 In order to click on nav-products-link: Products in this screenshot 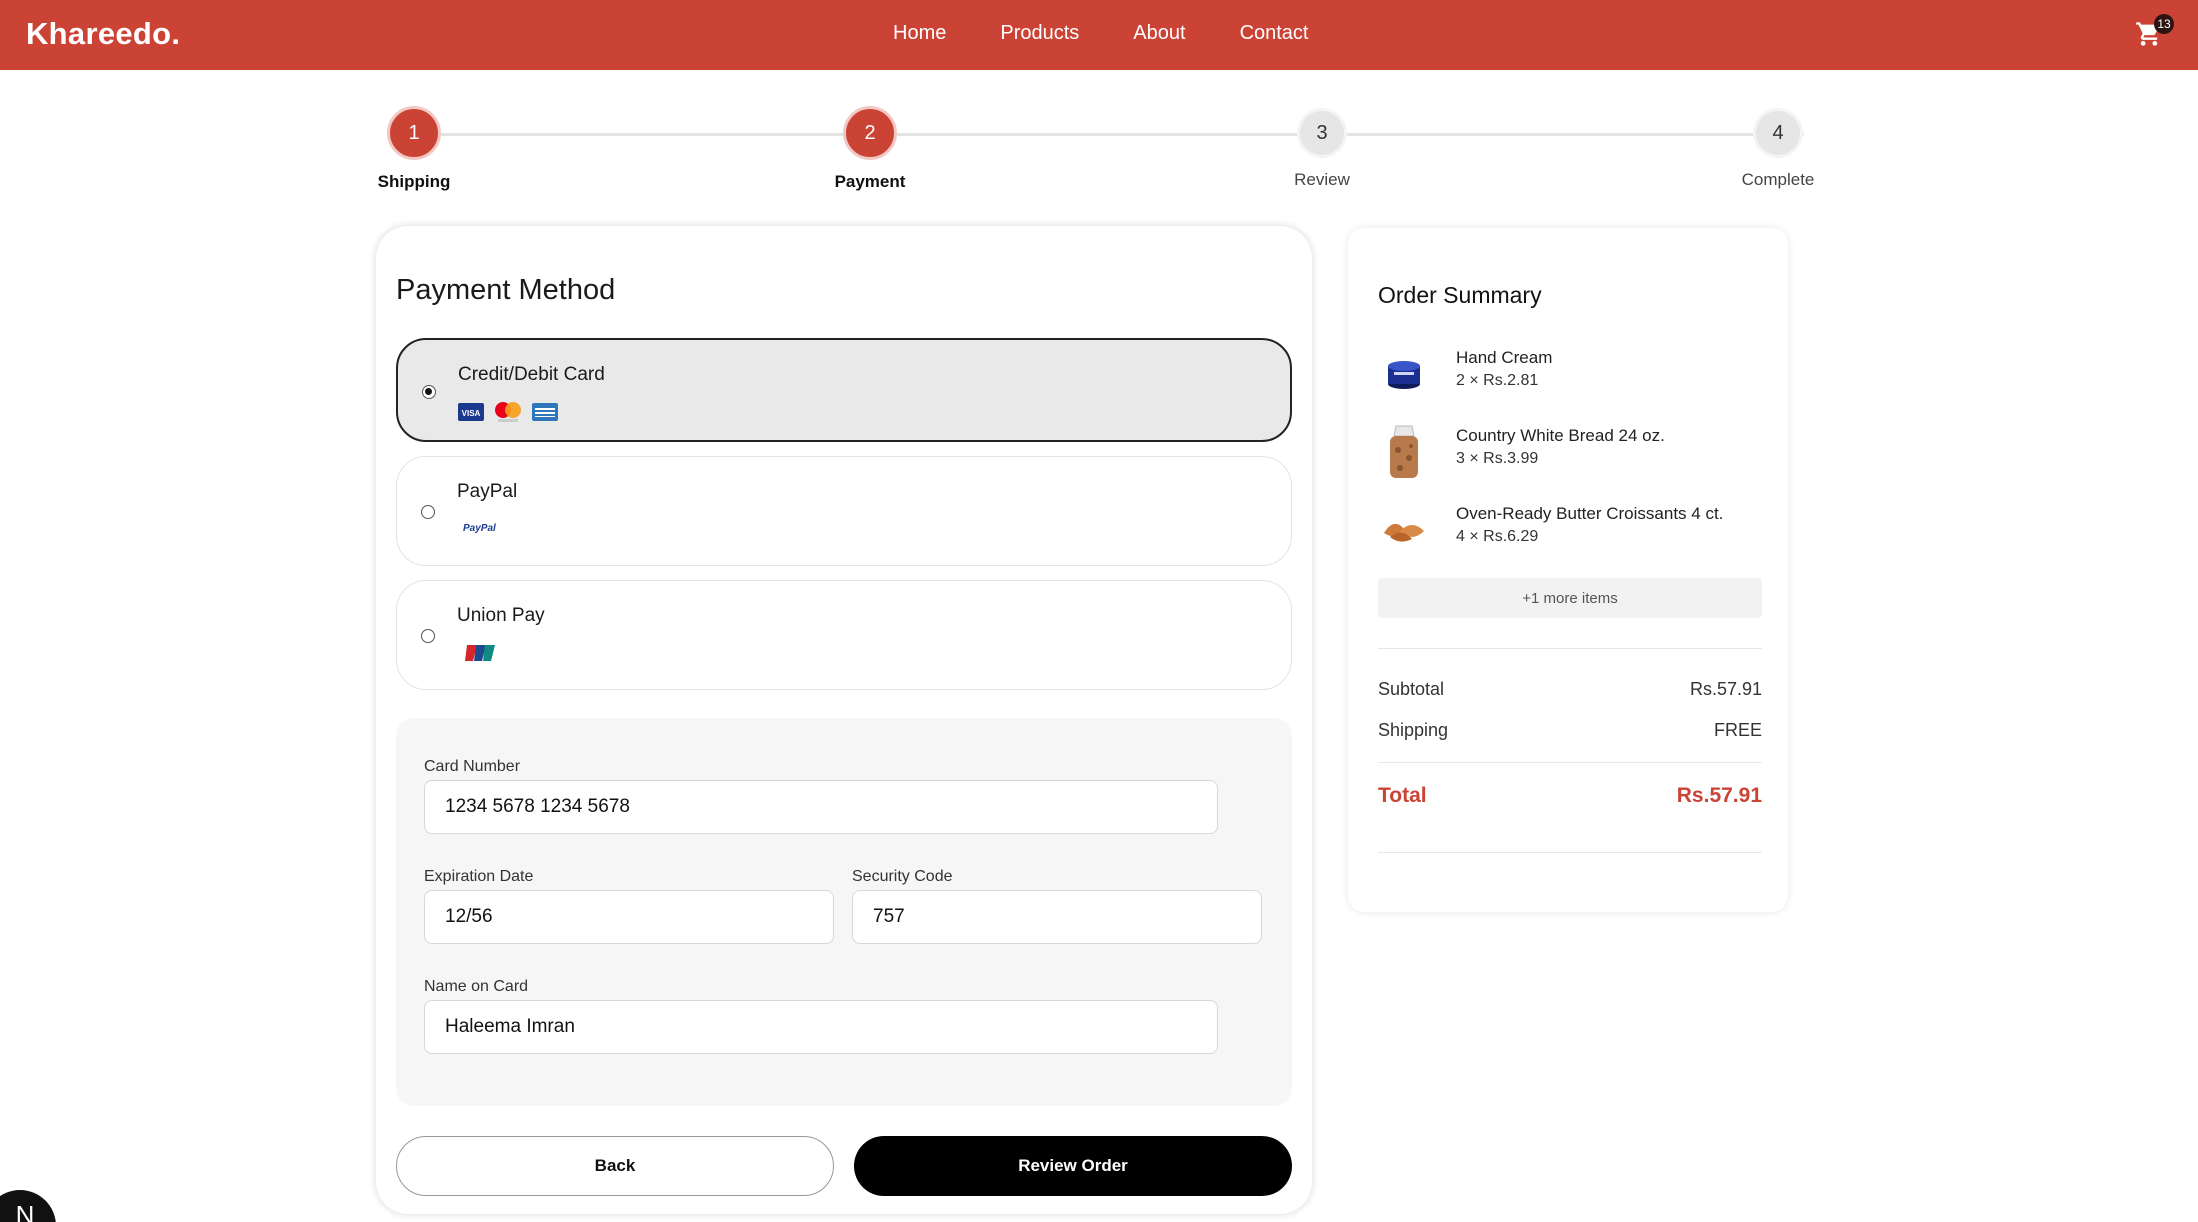, I will do `click(1039, 33)`.